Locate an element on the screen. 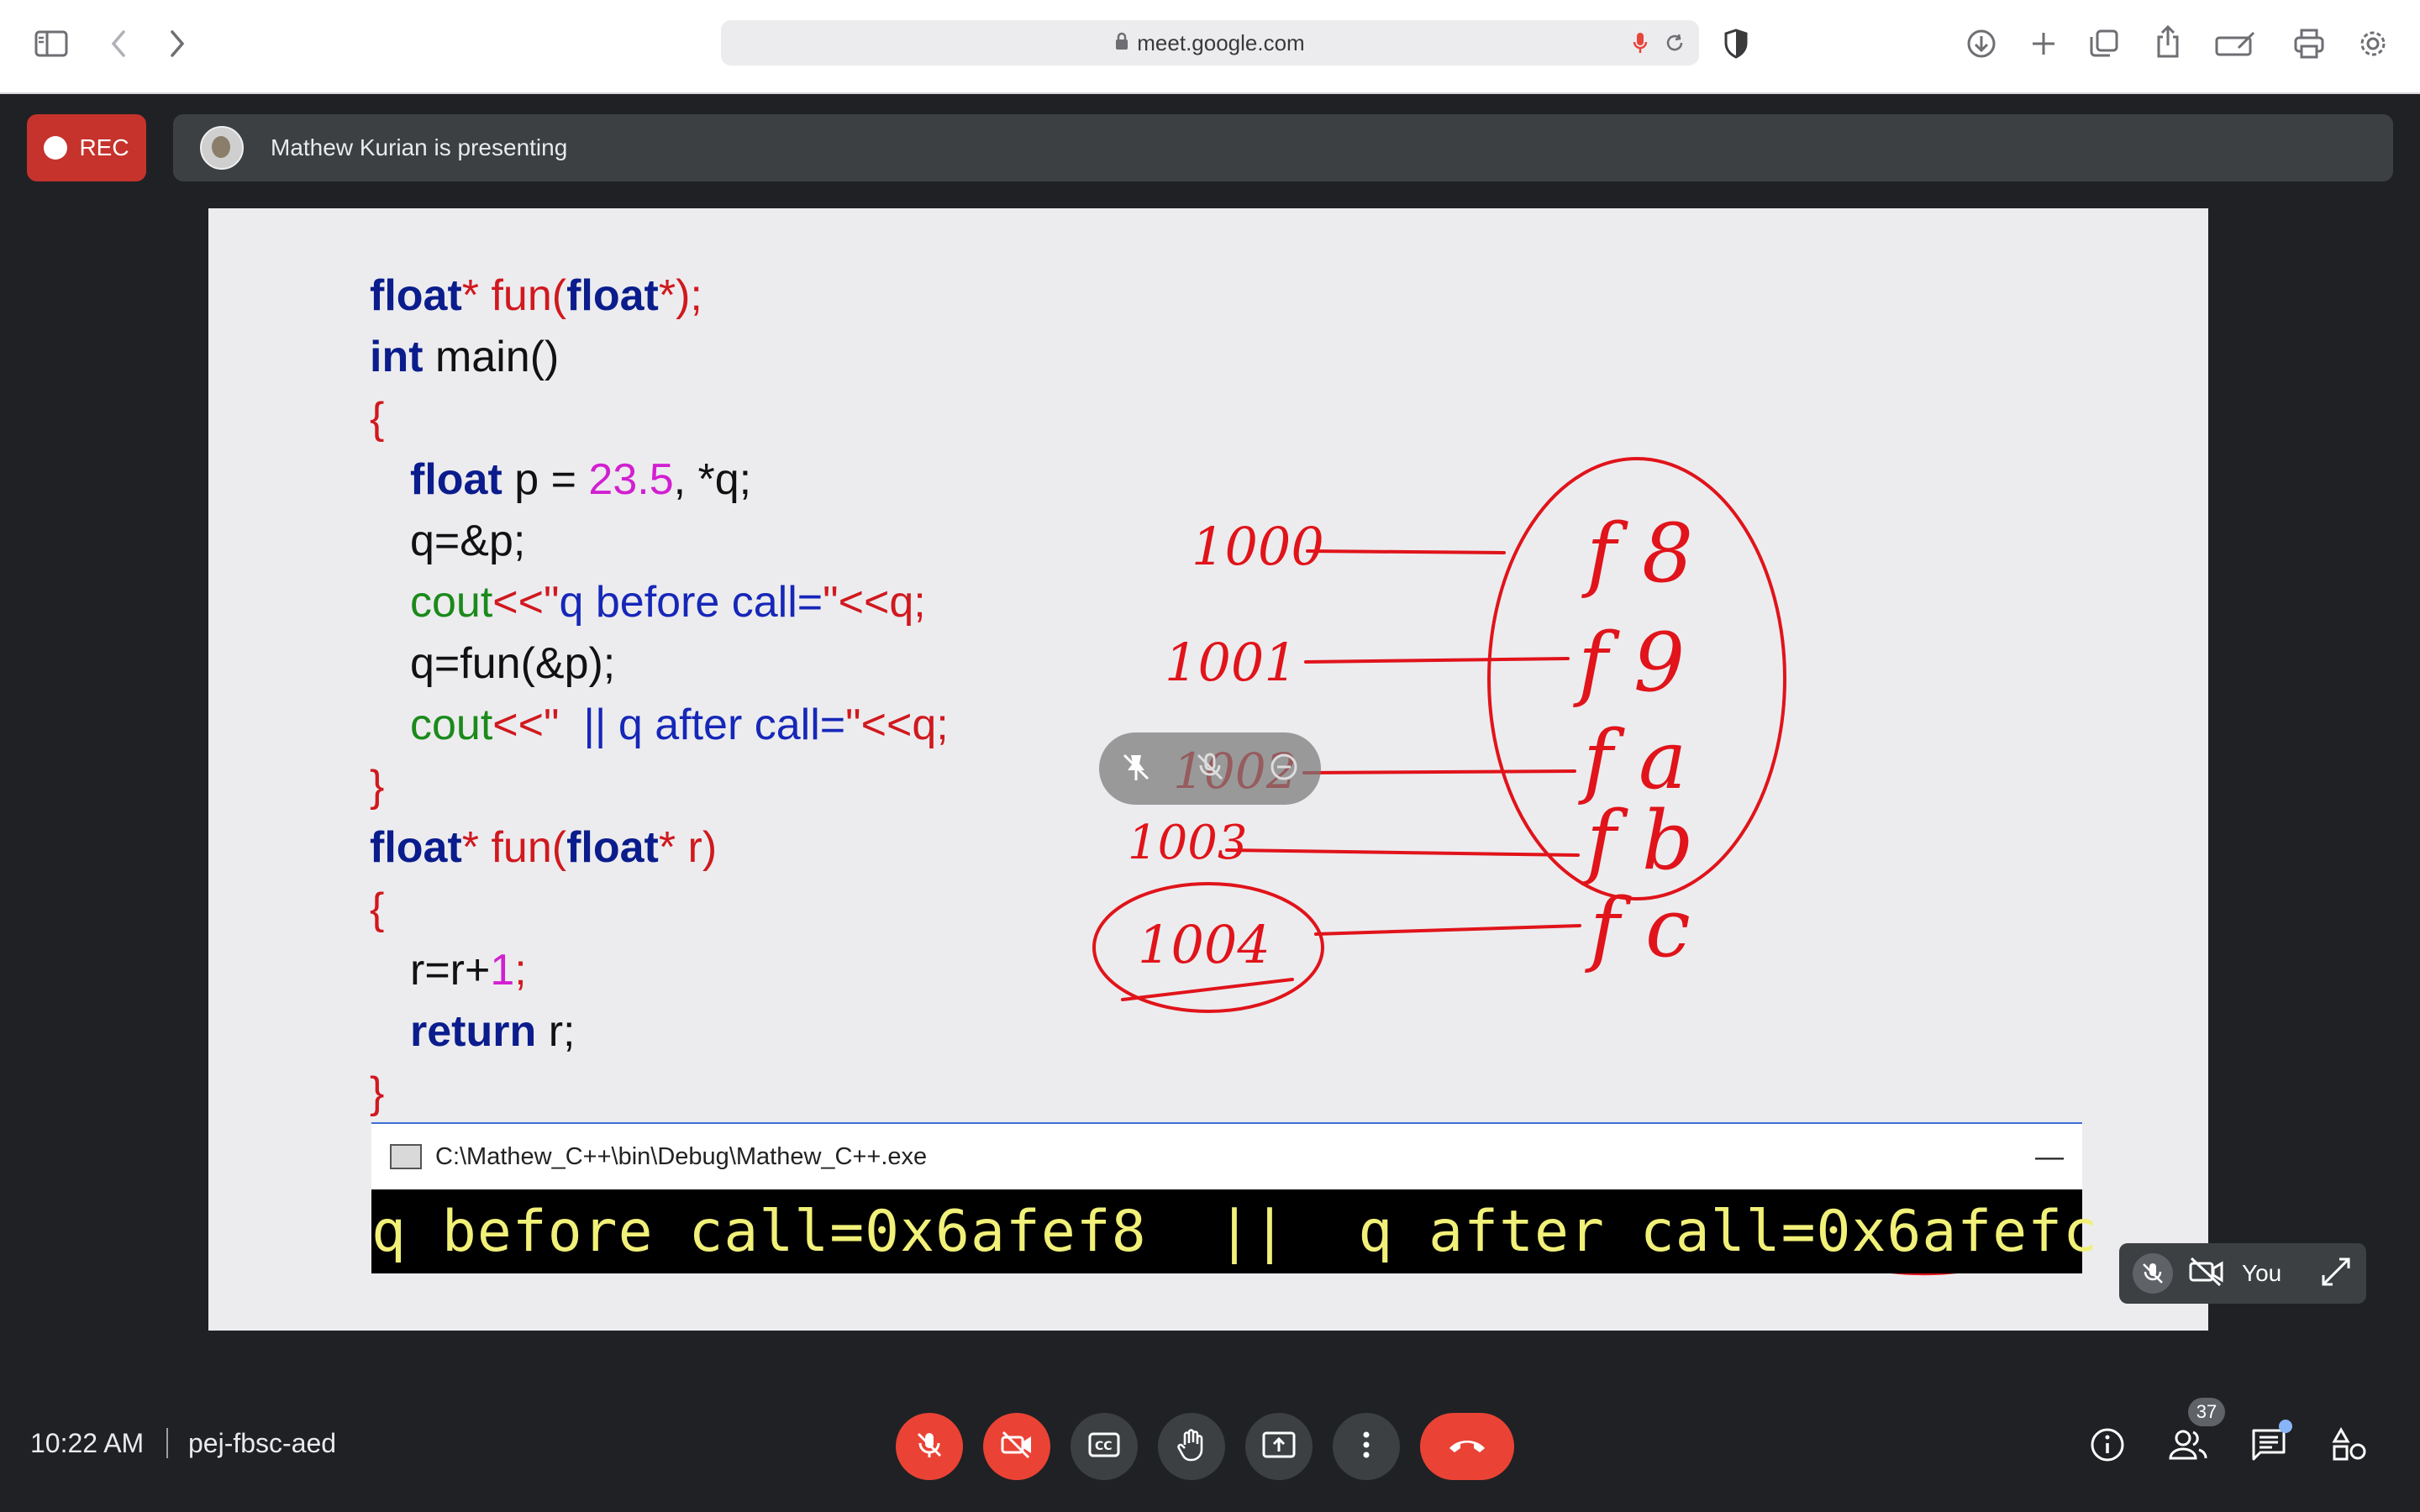  captions-button: CC is located at coordinates (1104, 1446).